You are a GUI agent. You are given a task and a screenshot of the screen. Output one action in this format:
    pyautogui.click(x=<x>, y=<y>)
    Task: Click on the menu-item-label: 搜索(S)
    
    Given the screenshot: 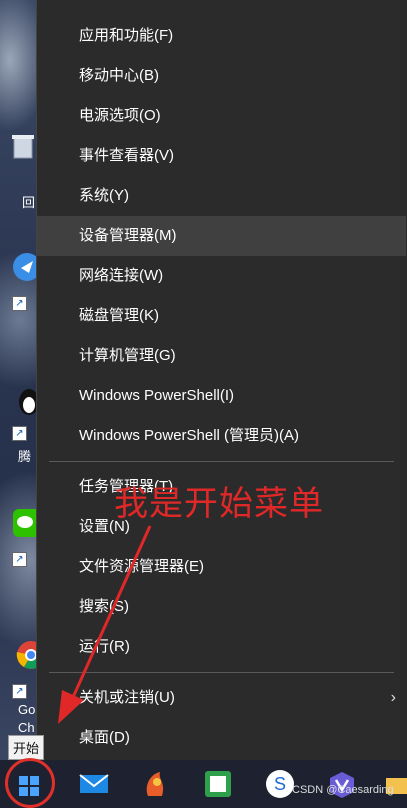 What is the action you would take?
    pyautogui.click(x=104, y=606)
    